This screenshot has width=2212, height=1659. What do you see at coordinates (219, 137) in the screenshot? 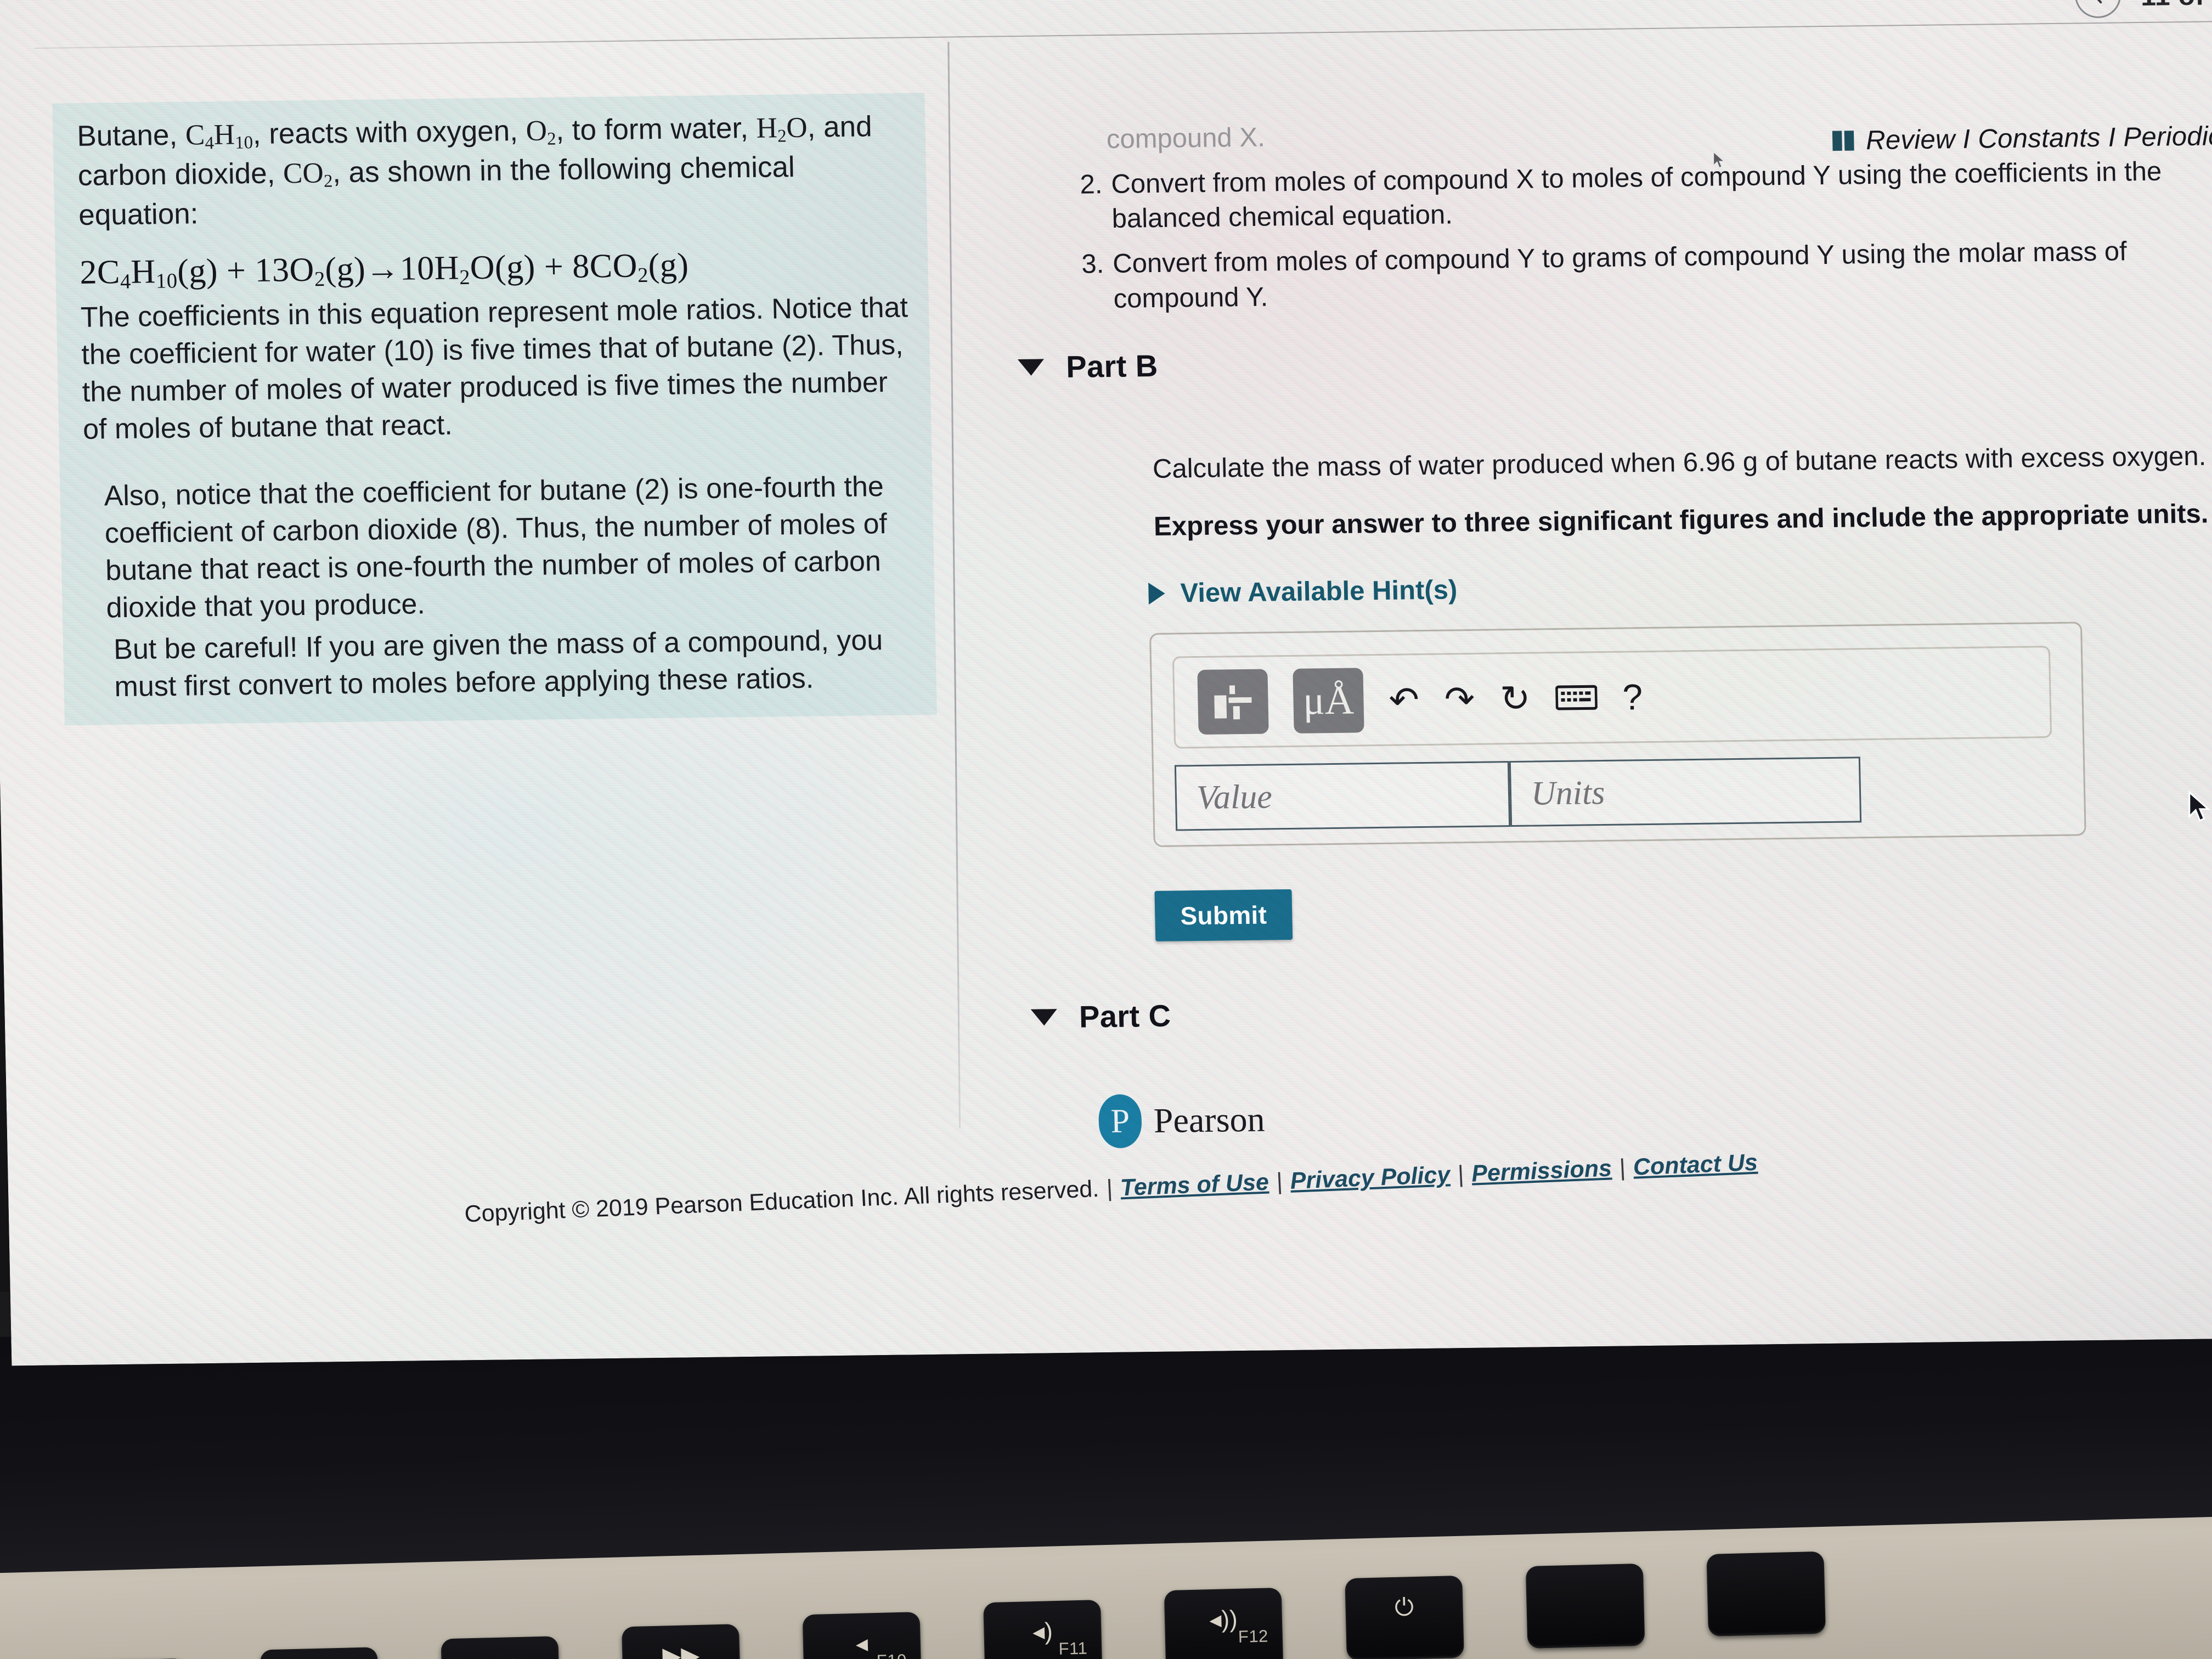
I see `formula-butane: C4H10` at bounding box center [219, 137].